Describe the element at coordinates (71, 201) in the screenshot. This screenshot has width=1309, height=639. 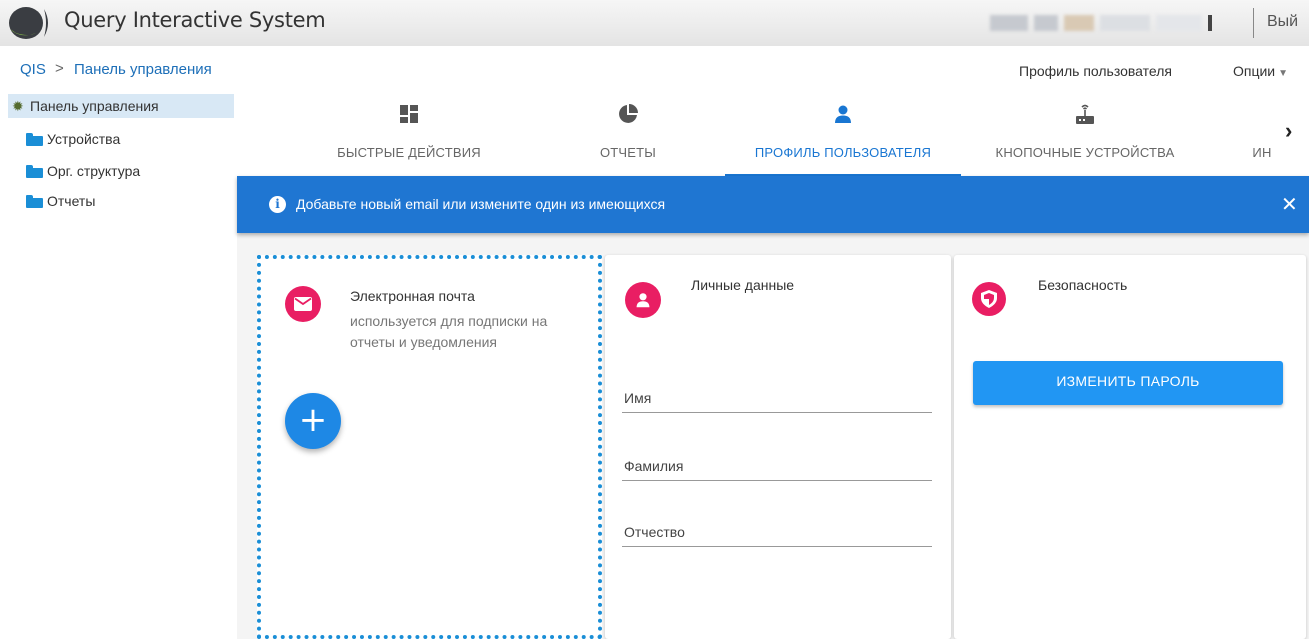
I see `sidebar-item-label: Отчеты` at that location.